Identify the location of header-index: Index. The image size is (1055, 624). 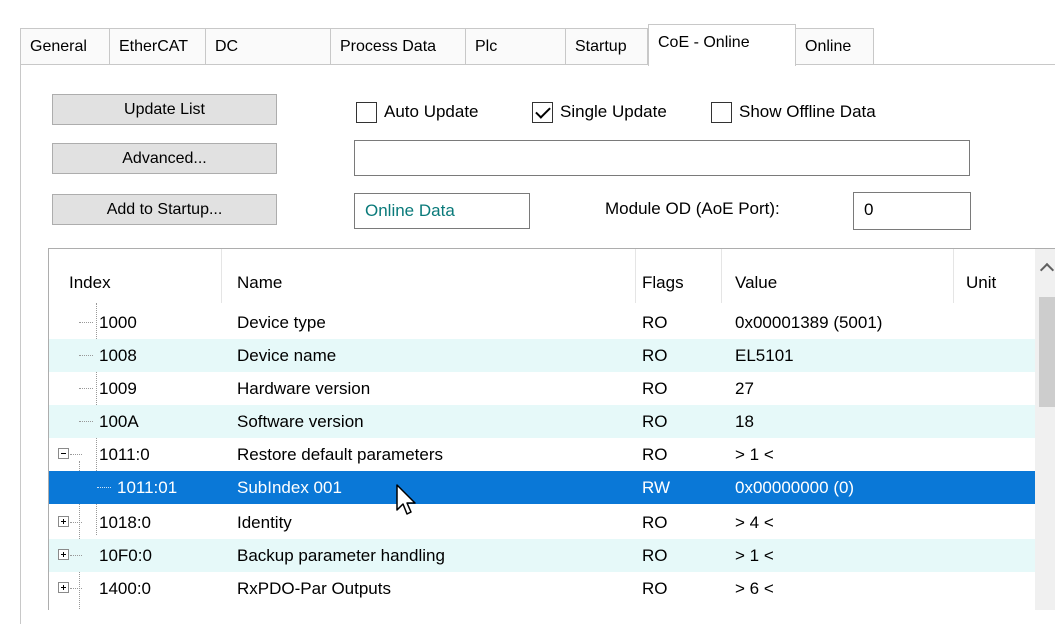
(90, 283).